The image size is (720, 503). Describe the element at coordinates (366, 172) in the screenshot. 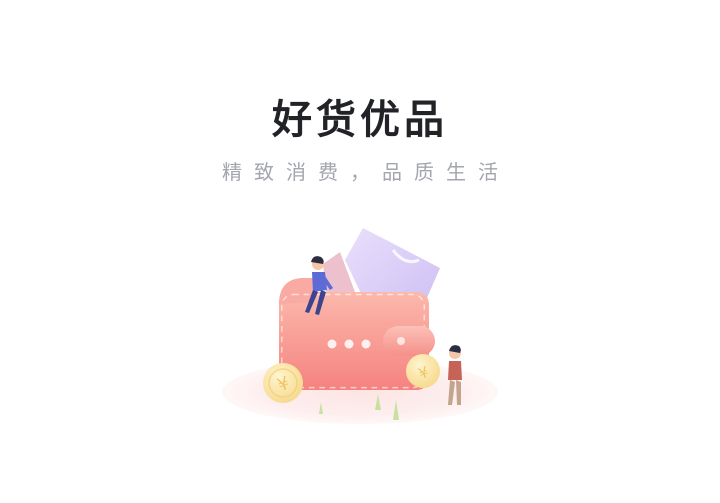

I see `page-subtitle: 精致消费，品质生活` at that location.